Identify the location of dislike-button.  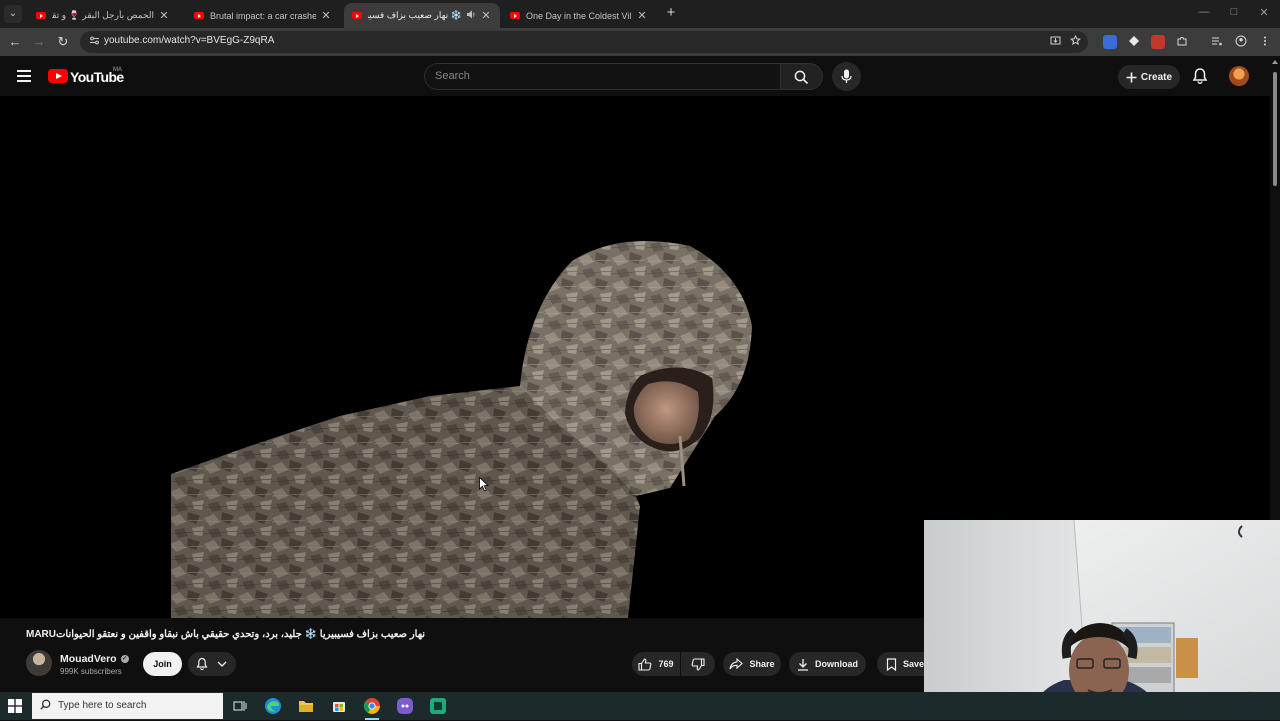
(698, 664).